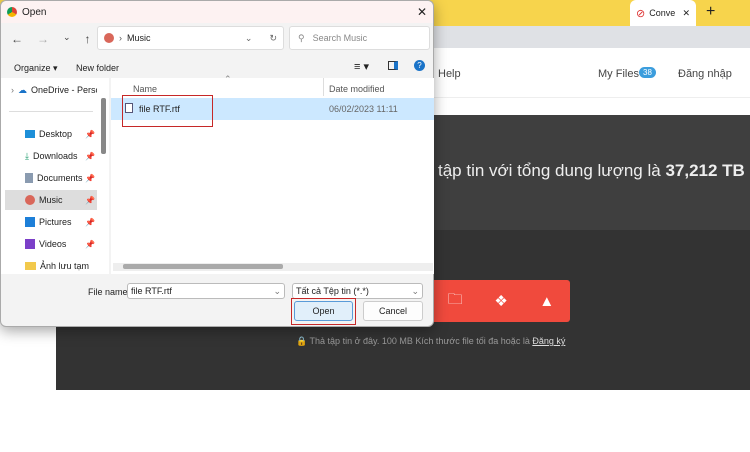 The width and height of the screenshot is (750, 452). What do you see at coordinates (705, 74) in the screenshot?
I see `login-link: Đăng nhập` at bounding box center [705, 74].